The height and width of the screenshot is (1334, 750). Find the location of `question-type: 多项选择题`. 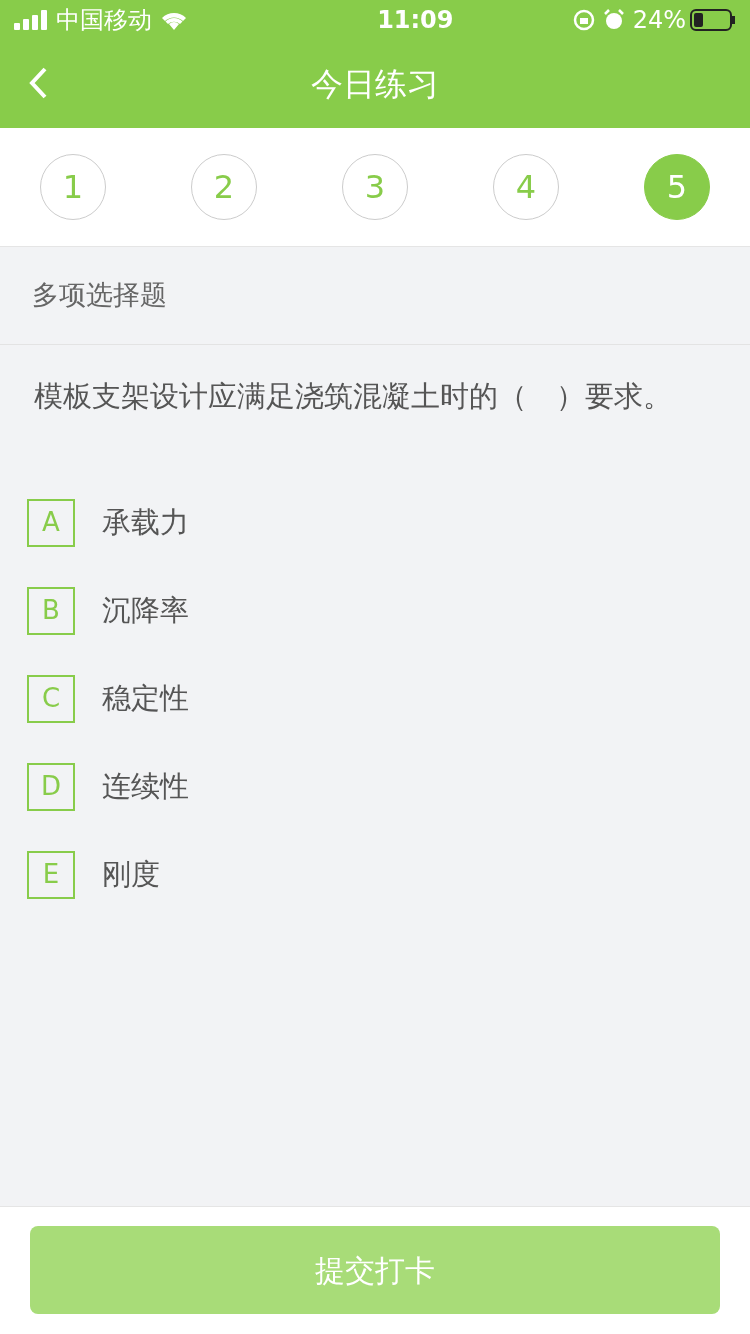

question-type: 多项选择题 is located at coordinates (375, 296).